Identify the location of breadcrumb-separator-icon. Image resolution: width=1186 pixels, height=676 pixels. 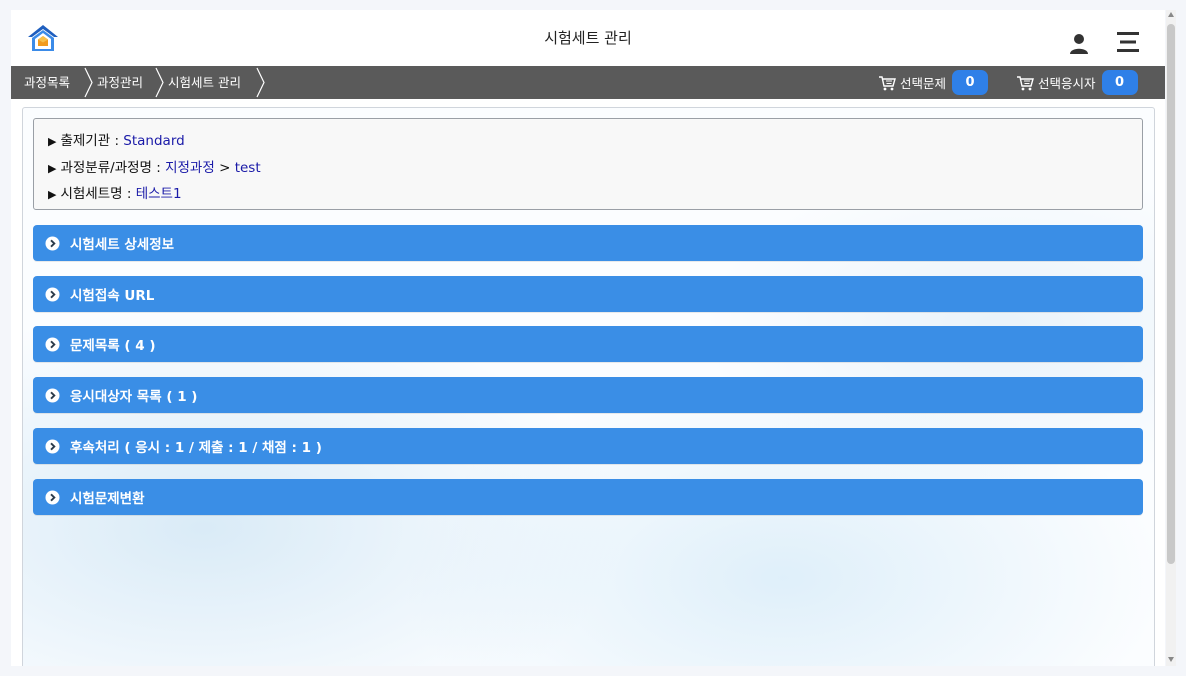
(260, 82).